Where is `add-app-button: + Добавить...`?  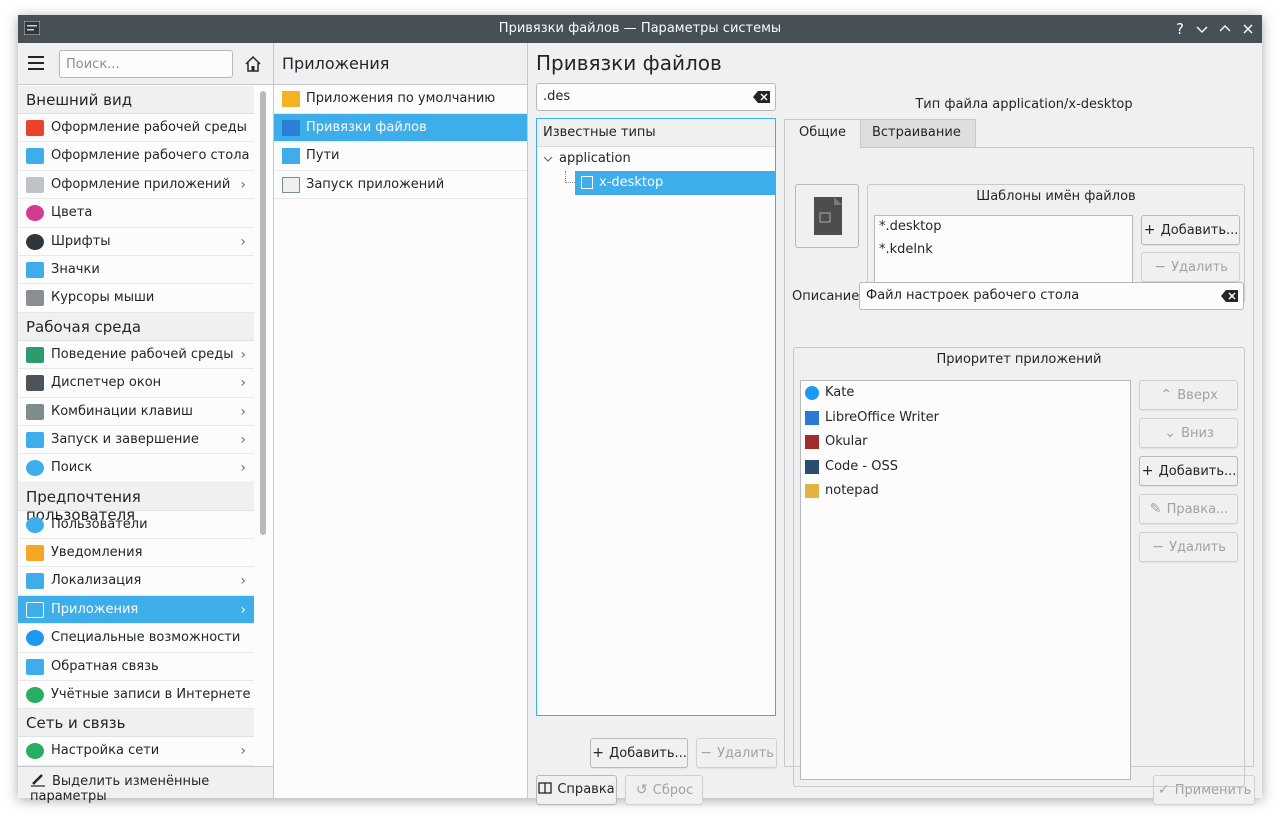 add-app-button: + Добавить... is located at coordinates (1188, 471).